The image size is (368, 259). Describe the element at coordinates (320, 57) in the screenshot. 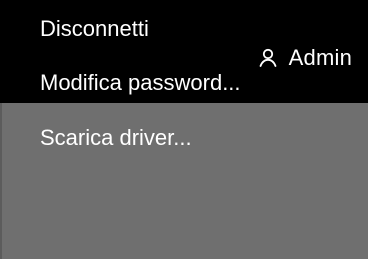

I see `user-name-label: Admin` at that location.